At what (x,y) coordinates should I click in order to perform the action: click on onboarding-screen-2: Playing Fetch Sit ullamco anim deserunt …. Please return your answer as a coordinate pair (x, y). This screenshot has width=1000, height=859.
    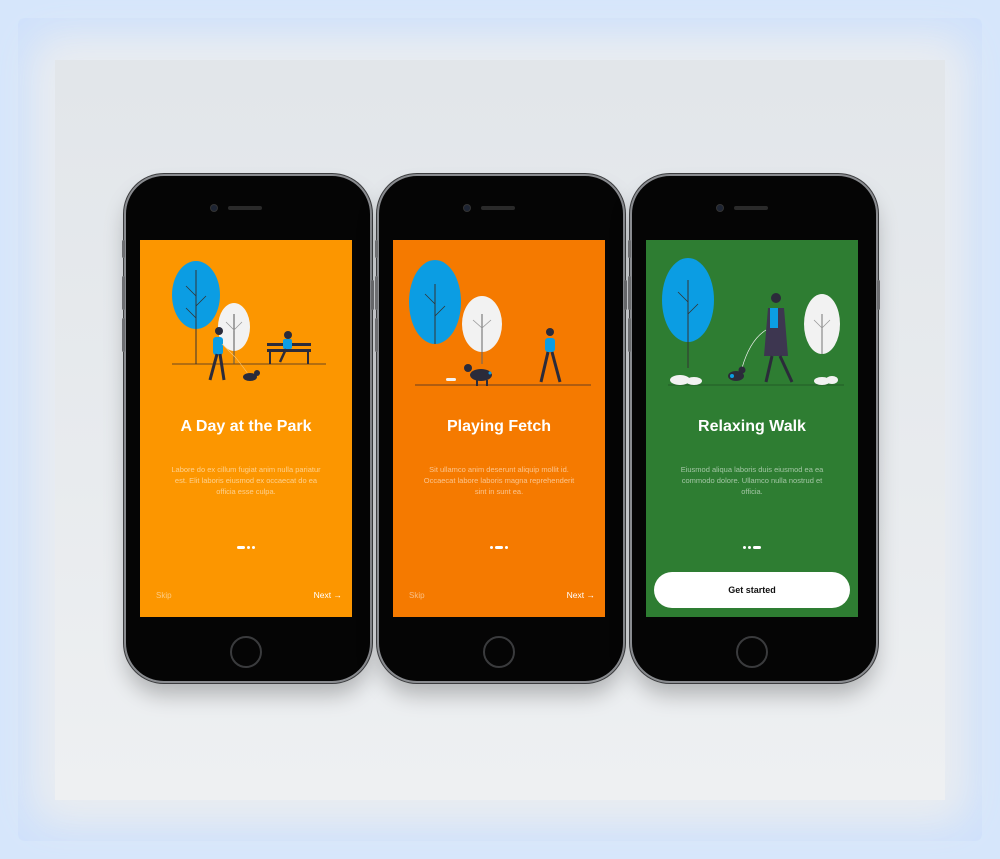
    Looking at the image, I should click on (499, 428).